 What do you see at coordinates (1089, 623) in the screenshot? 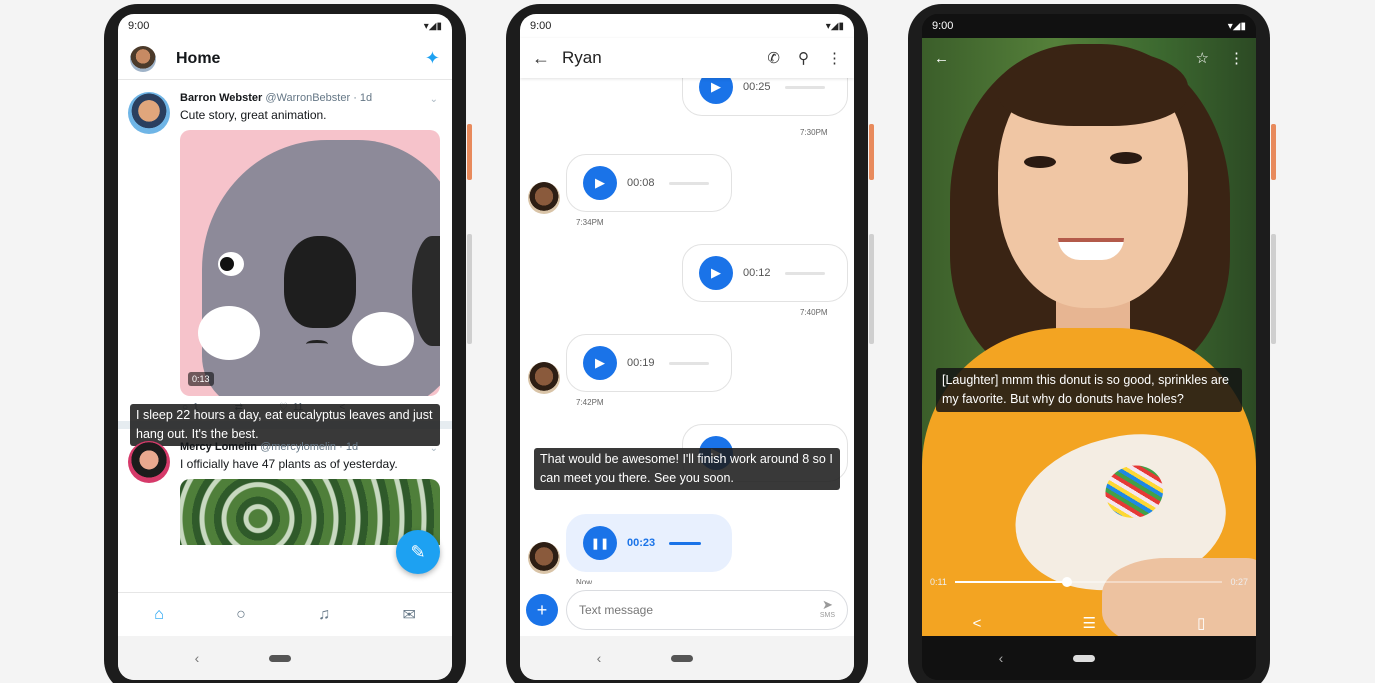
I see `adjust-icon: ☰` at bounding box center [1089, 623].